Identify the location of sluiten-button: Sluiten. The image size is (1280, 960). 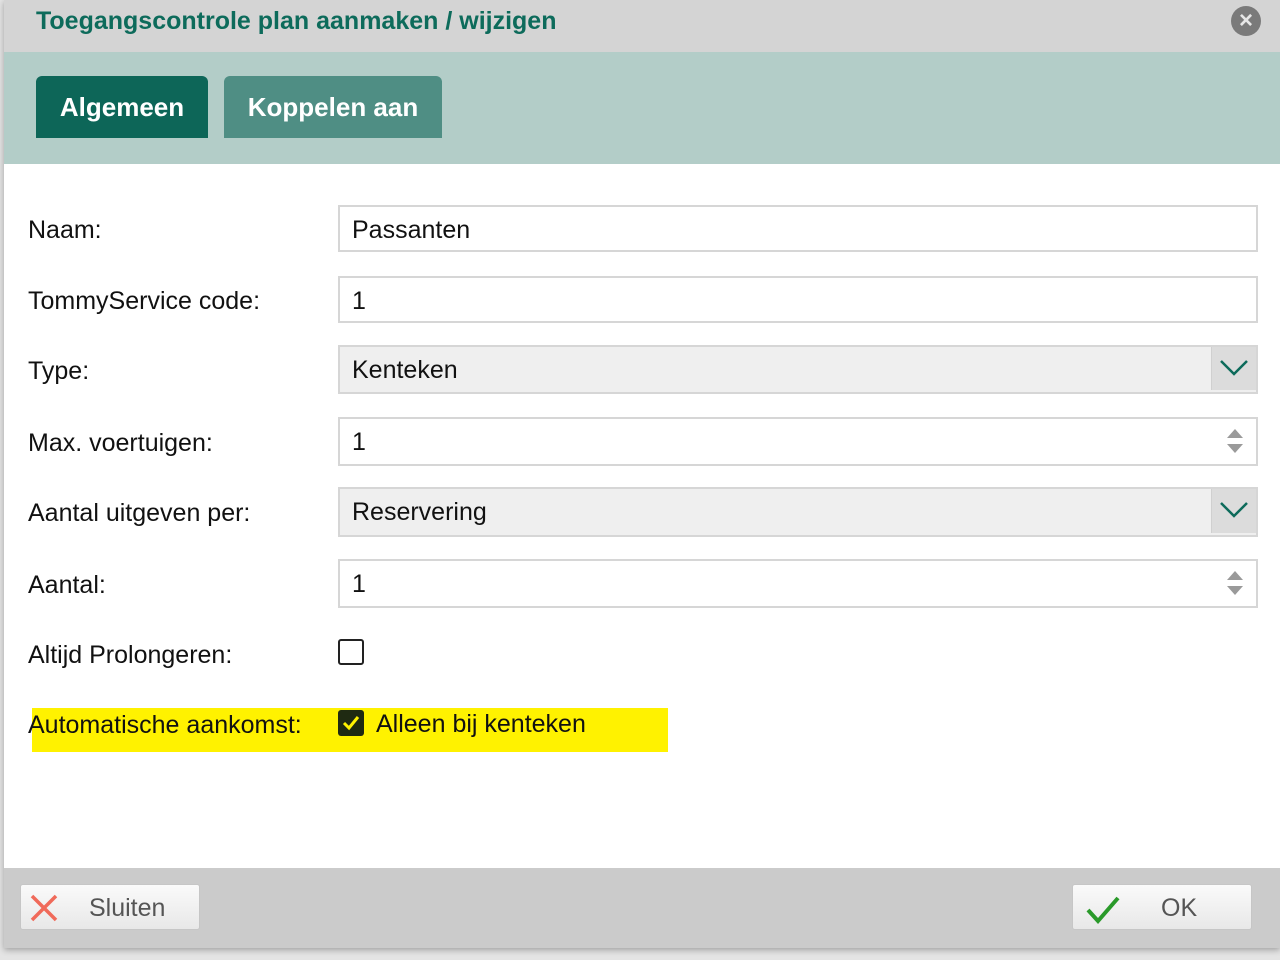
(110, 907).